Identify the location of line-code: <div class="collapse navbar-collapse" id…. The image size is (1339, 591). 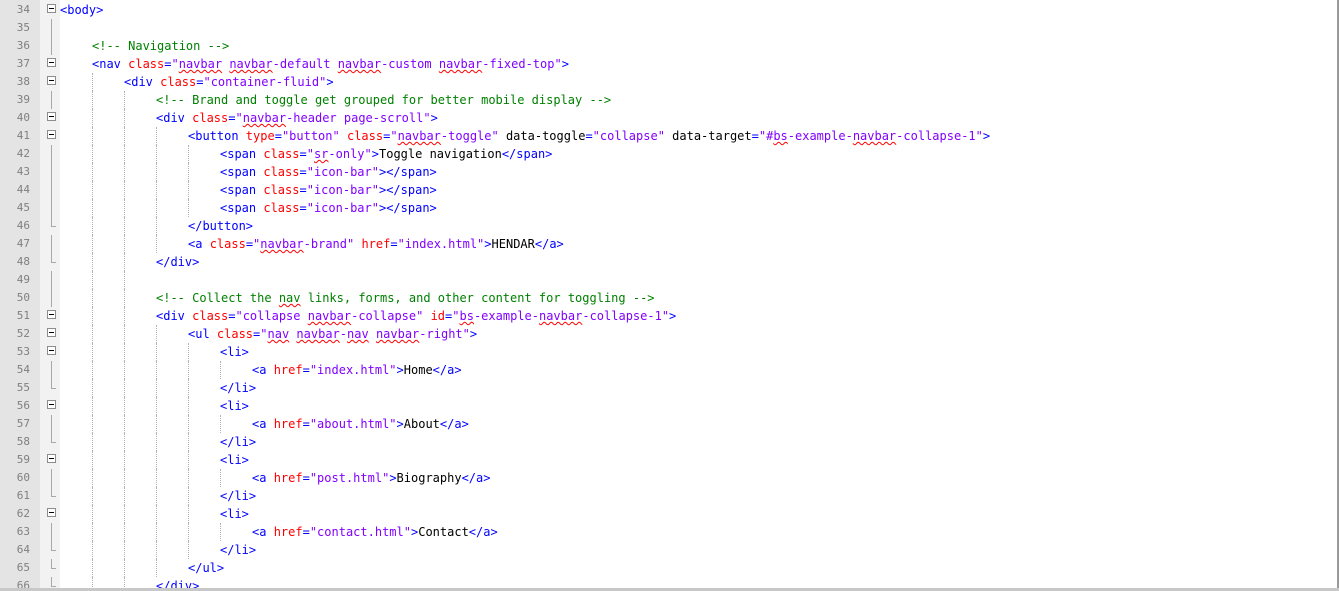
(416, 316).